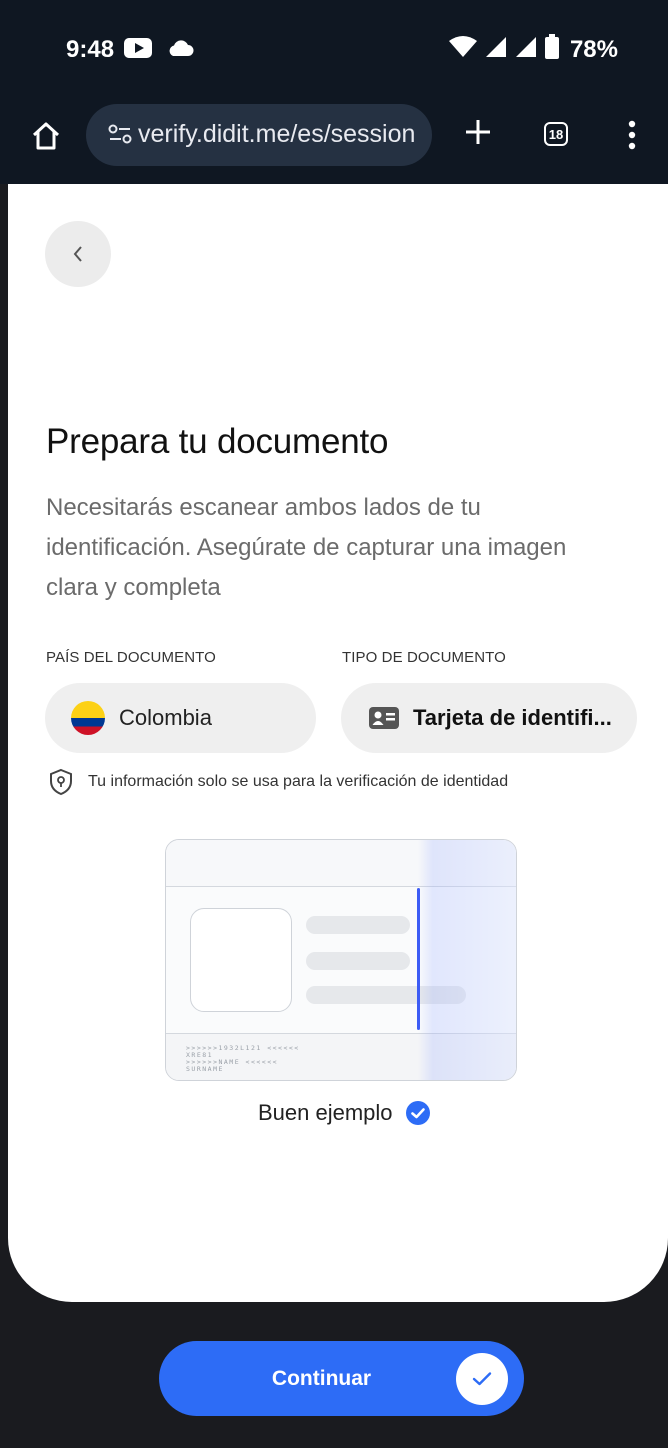 The height and width of the screenshot is (1448, 668). I want to click on shield-icon, so click(61, 782).